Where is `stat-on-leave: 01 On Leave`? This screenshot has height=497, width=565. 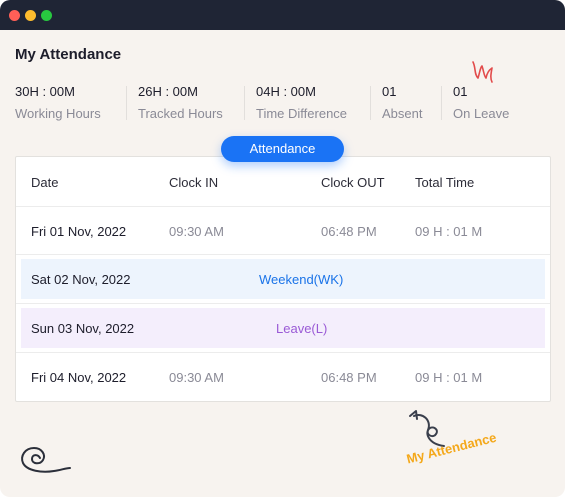
stat-on-leave: 01 On Leave is located at coordinates (481, 103).